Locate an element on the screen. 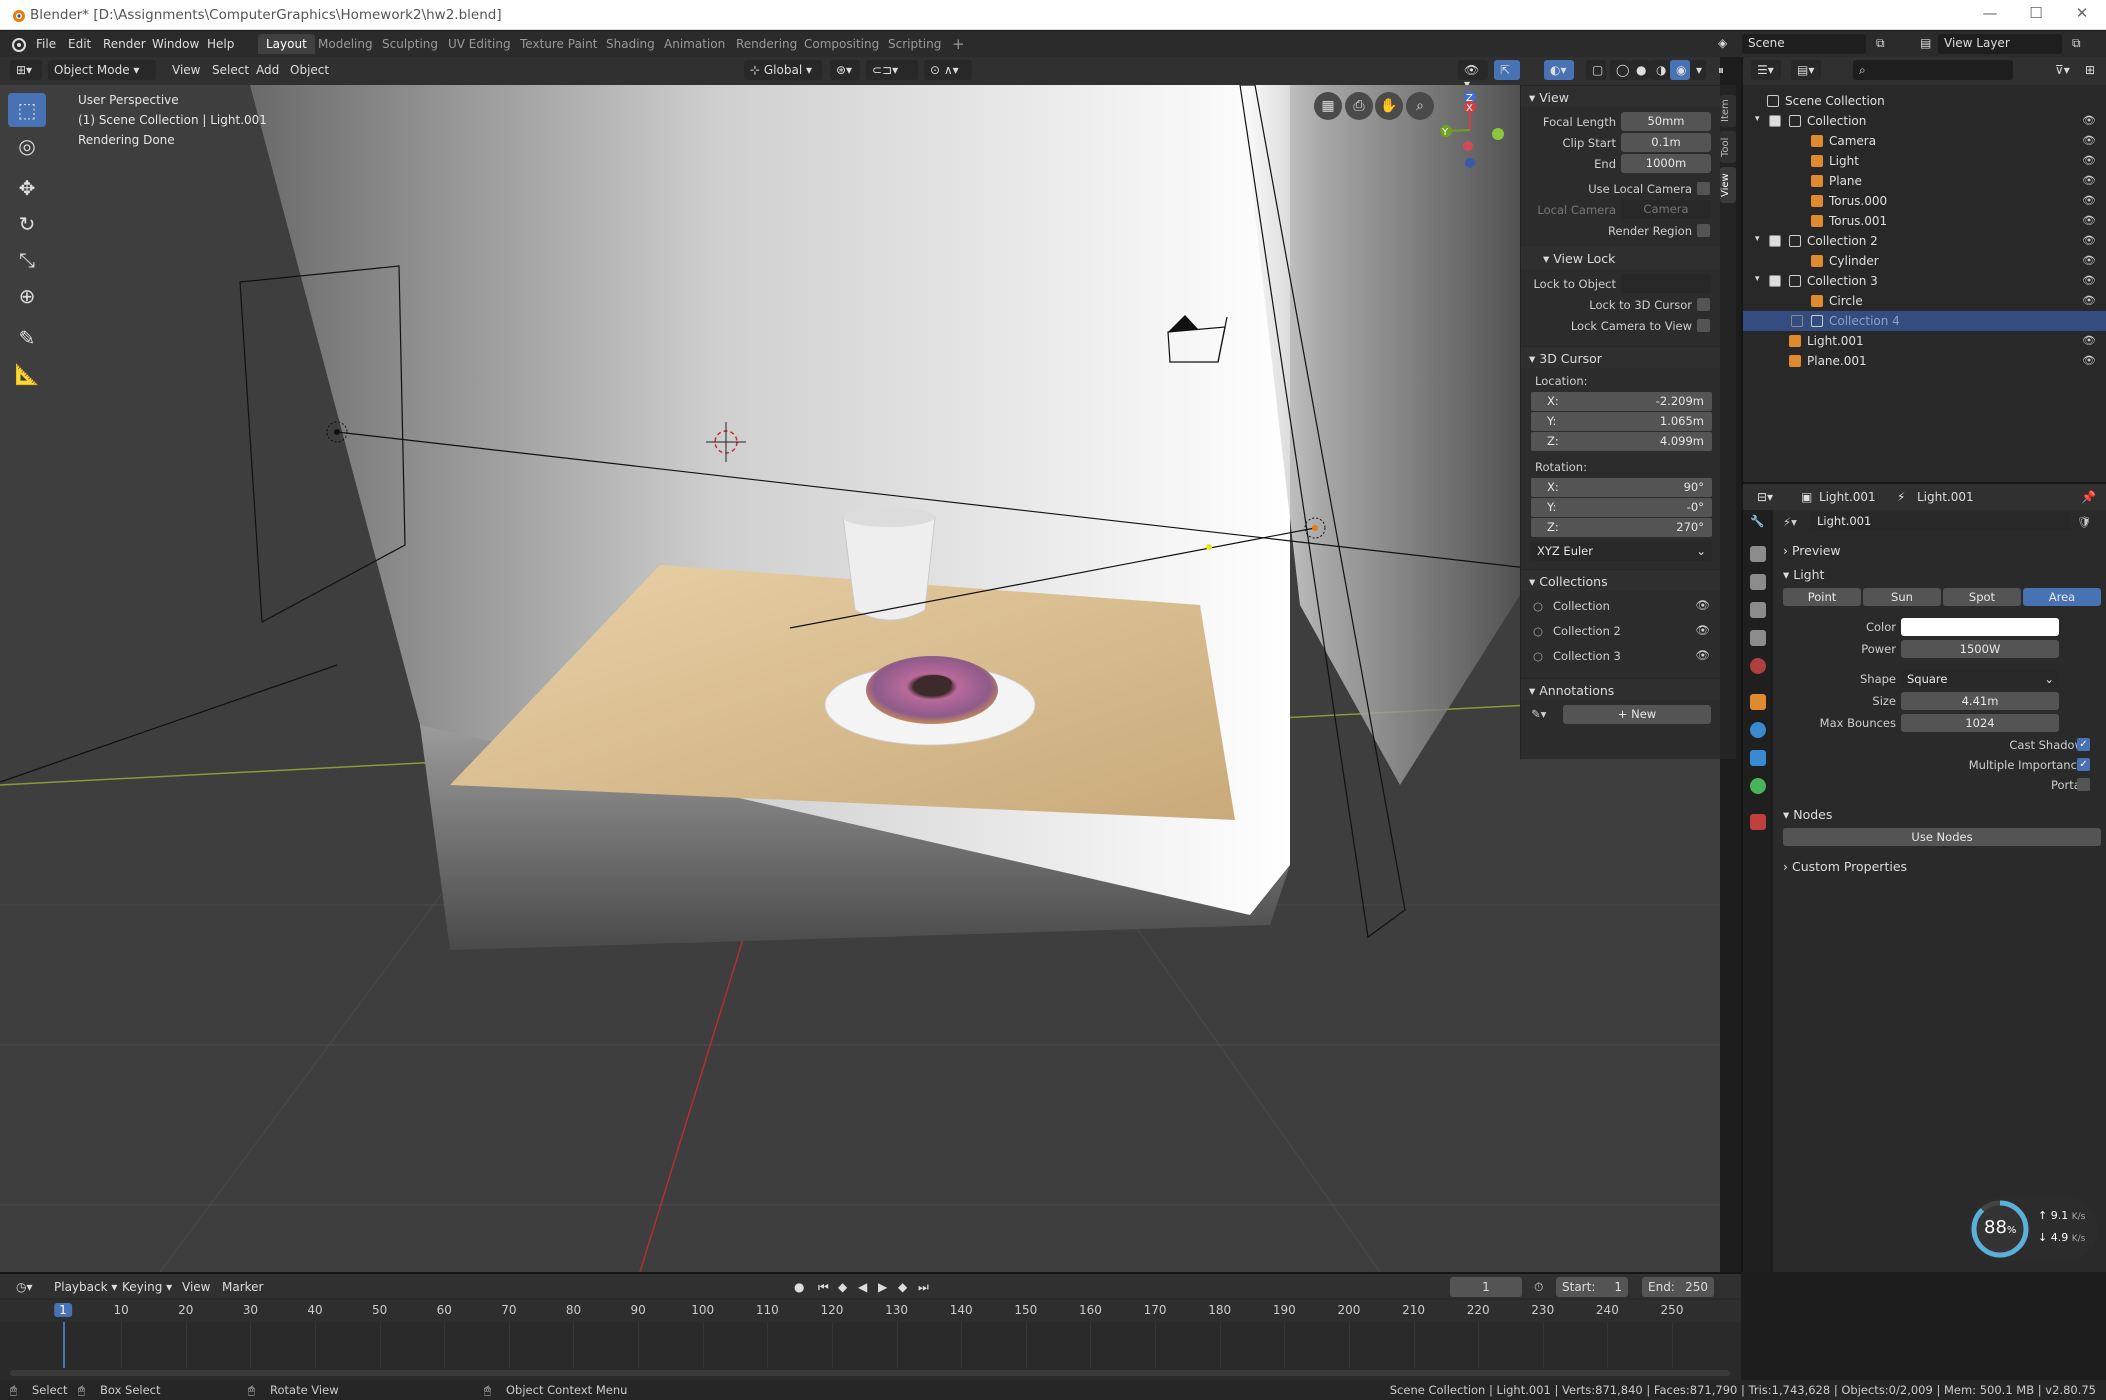  xray-icon: ▢ is located at coordinates (1596, 70).